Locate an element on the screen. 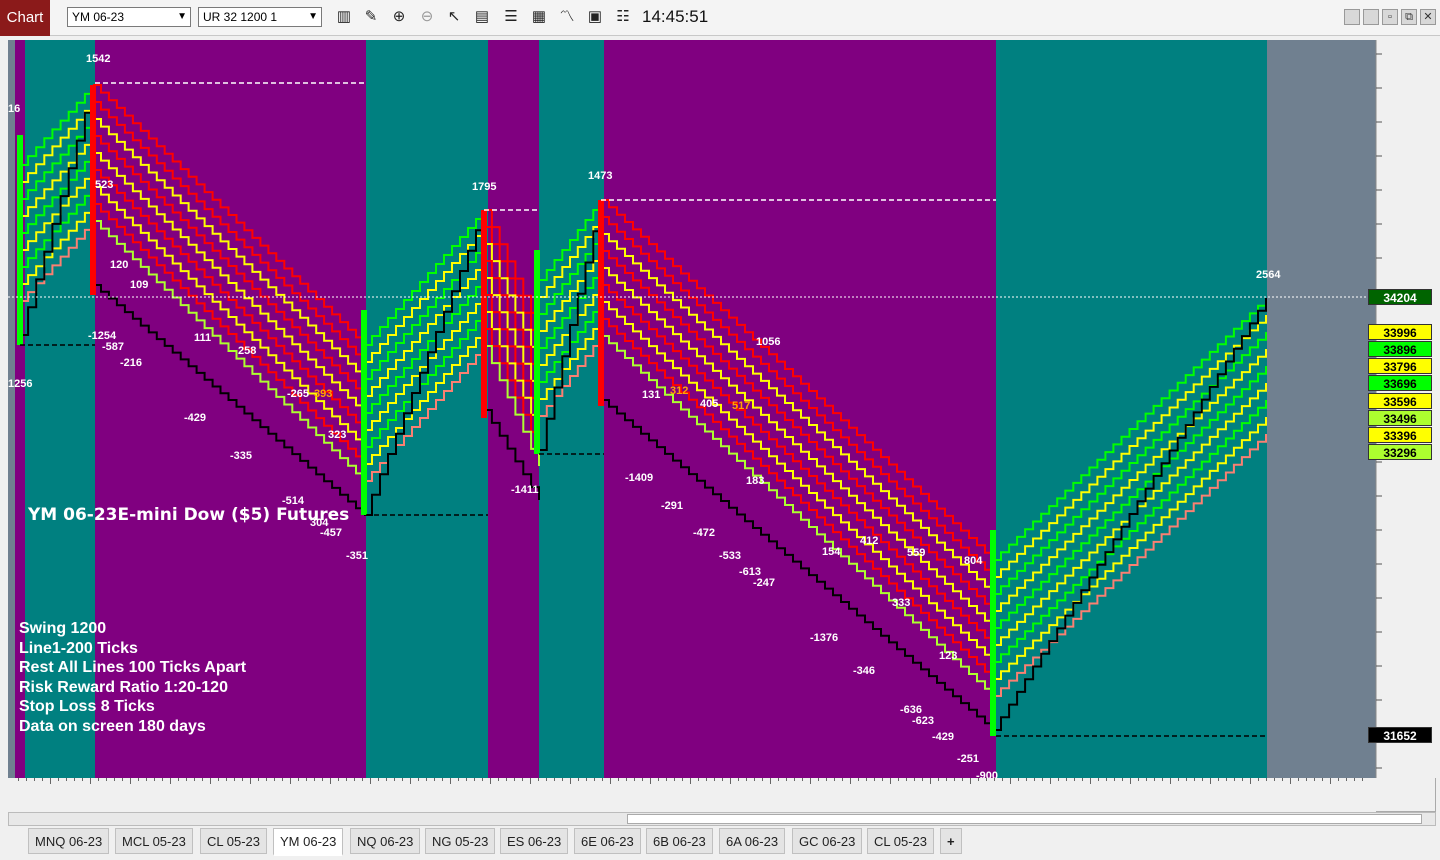 This screenshot has width=1440, height=860. price-marker: 33696 is located at coordinates (1400, 383).